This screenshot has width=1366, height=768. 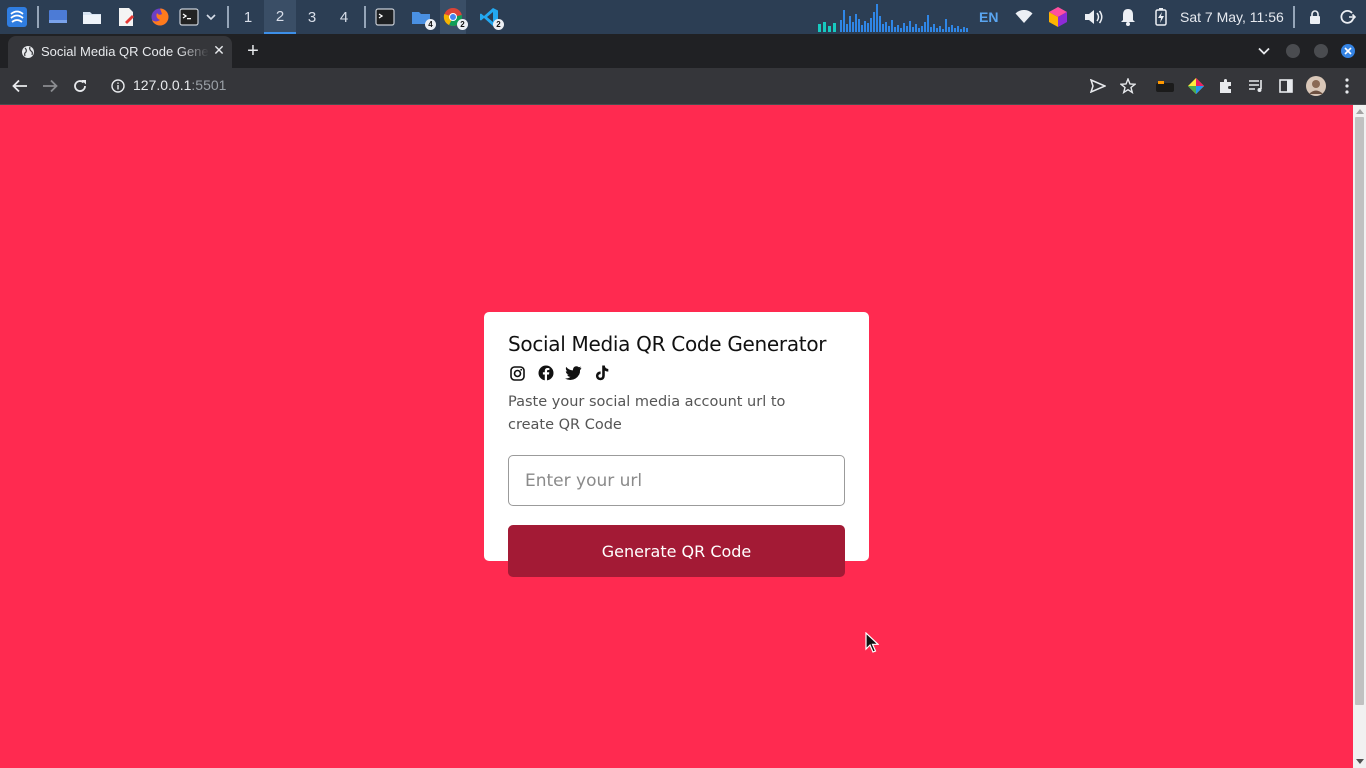 I want to click on twitter-icon, so click(x=573, y=373).